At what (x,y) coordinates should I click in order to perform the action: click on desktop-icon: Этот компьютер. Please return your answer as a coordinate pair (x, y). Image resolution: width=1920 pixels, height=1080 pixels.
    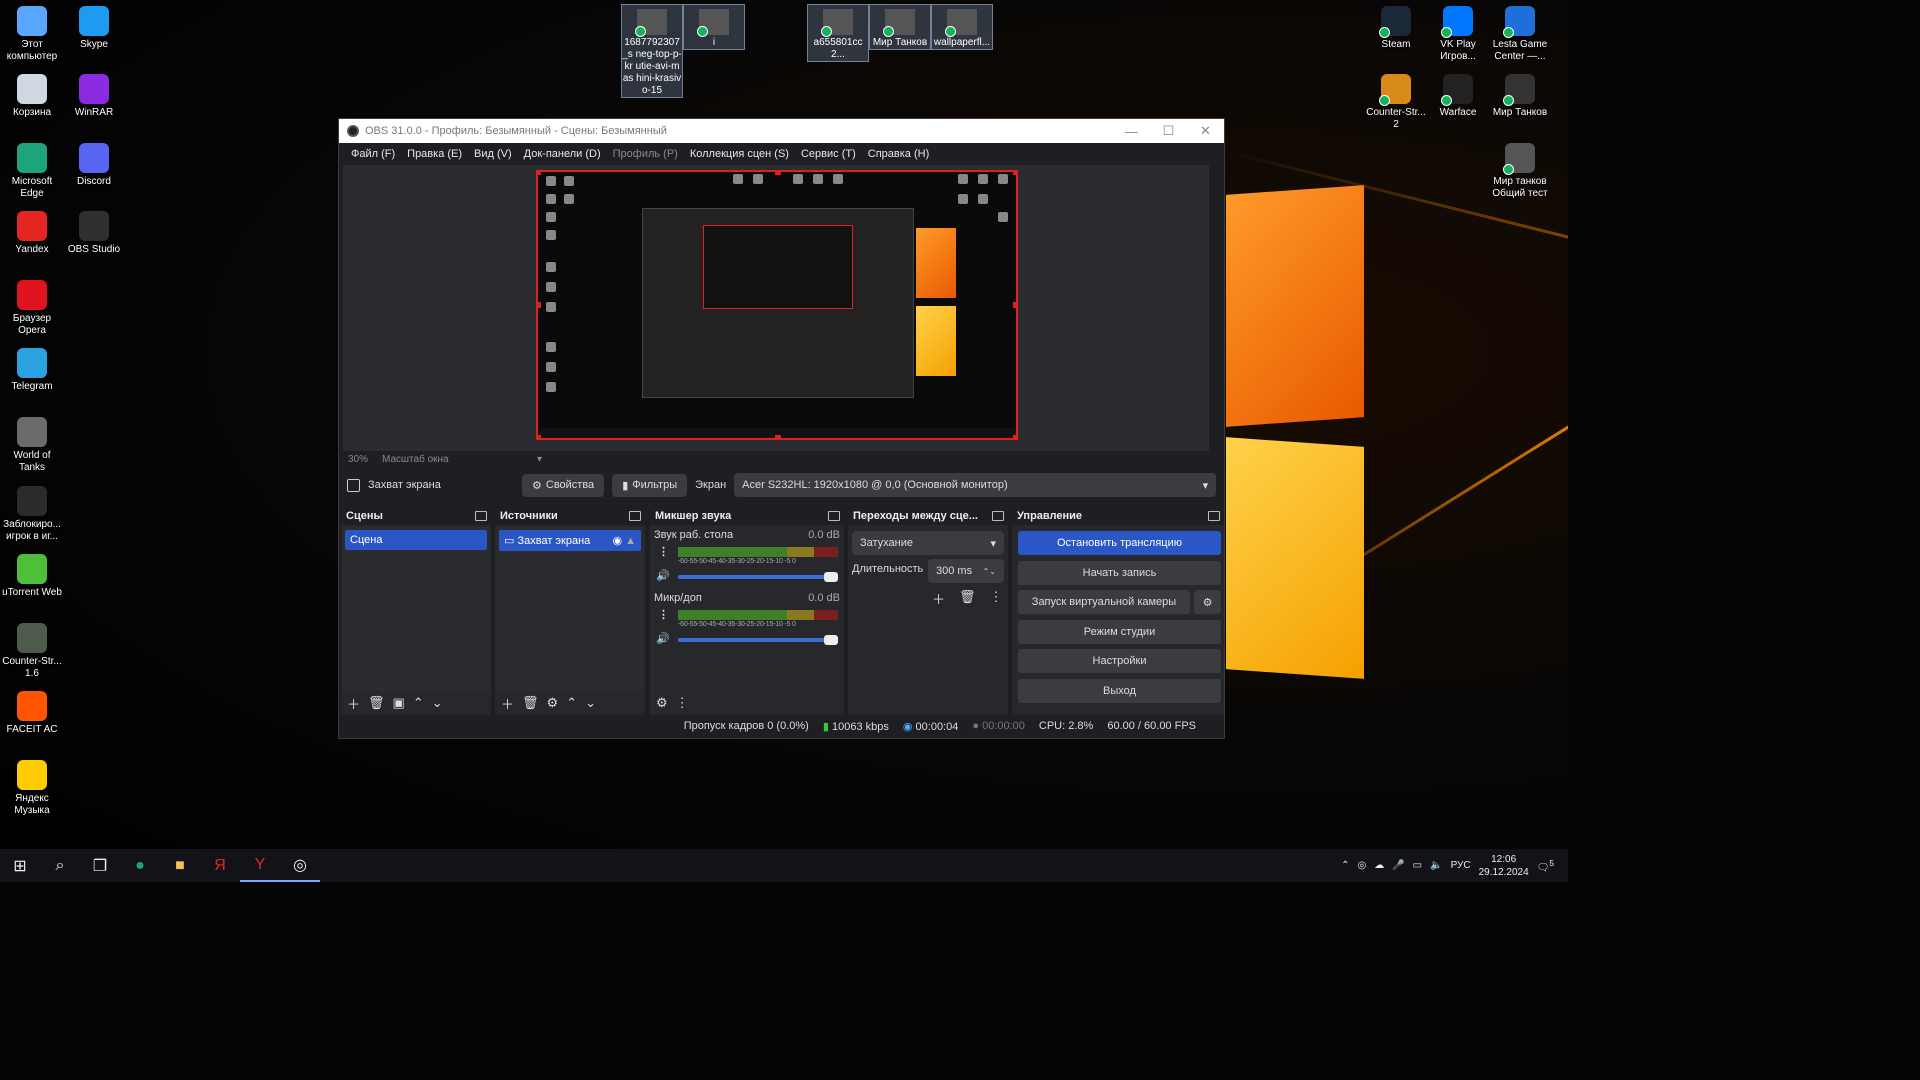
    Looking at the image, I should click on (32, 34).